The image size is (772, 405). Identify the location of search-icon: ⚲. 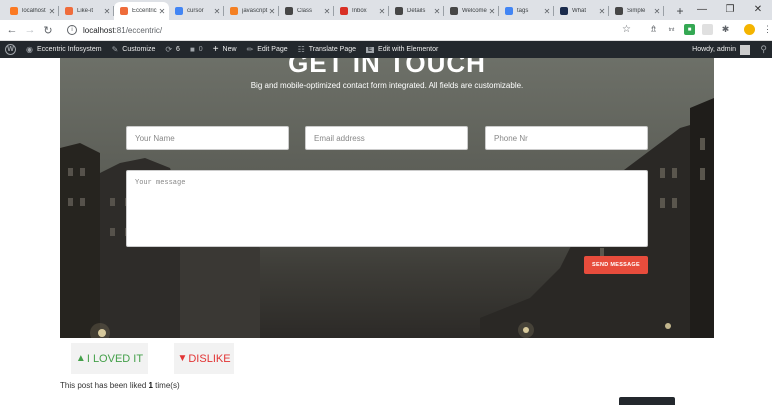
(763, 49).